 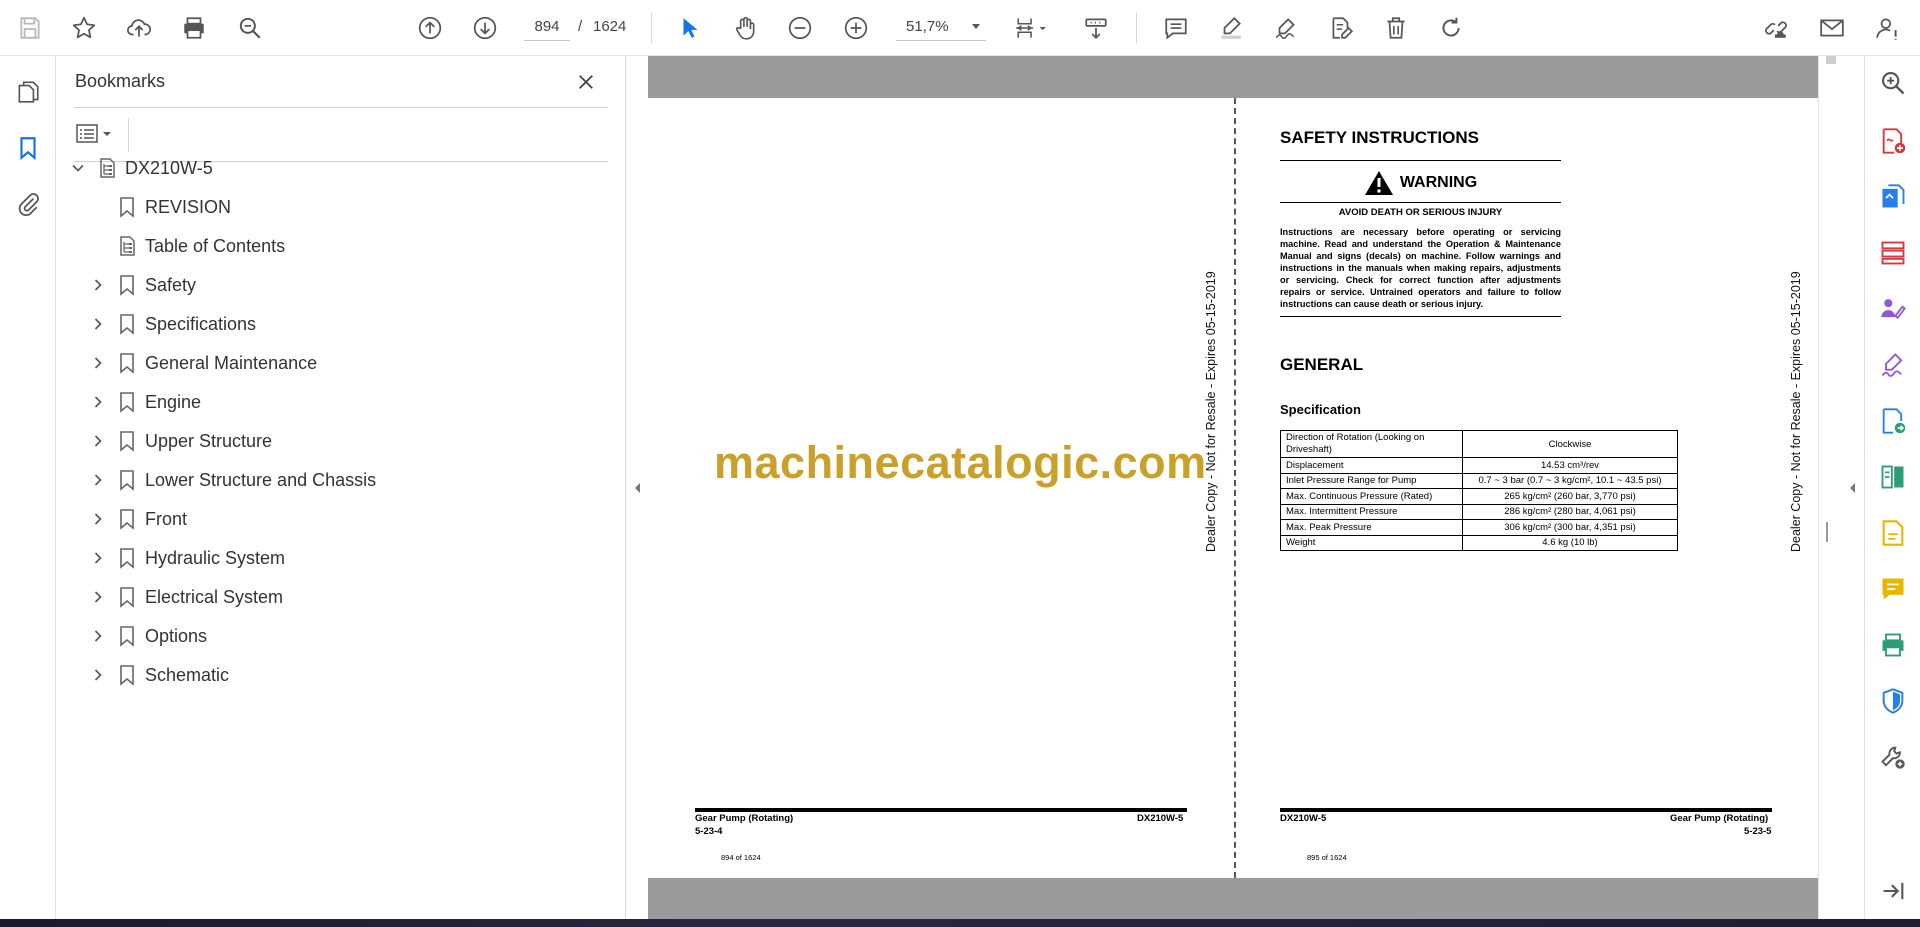 I want to click on bookmark-item: Safety, so click(x=336, y=285).